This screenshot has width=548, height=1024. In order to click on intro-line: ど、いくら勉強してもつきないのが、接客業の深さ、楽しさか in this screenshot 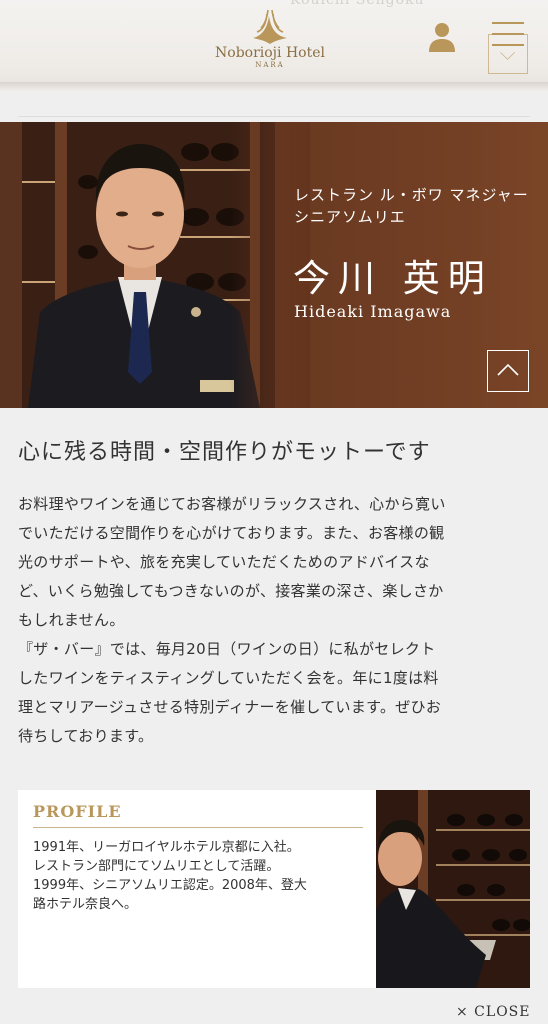, I will do `click(231, 591)`.